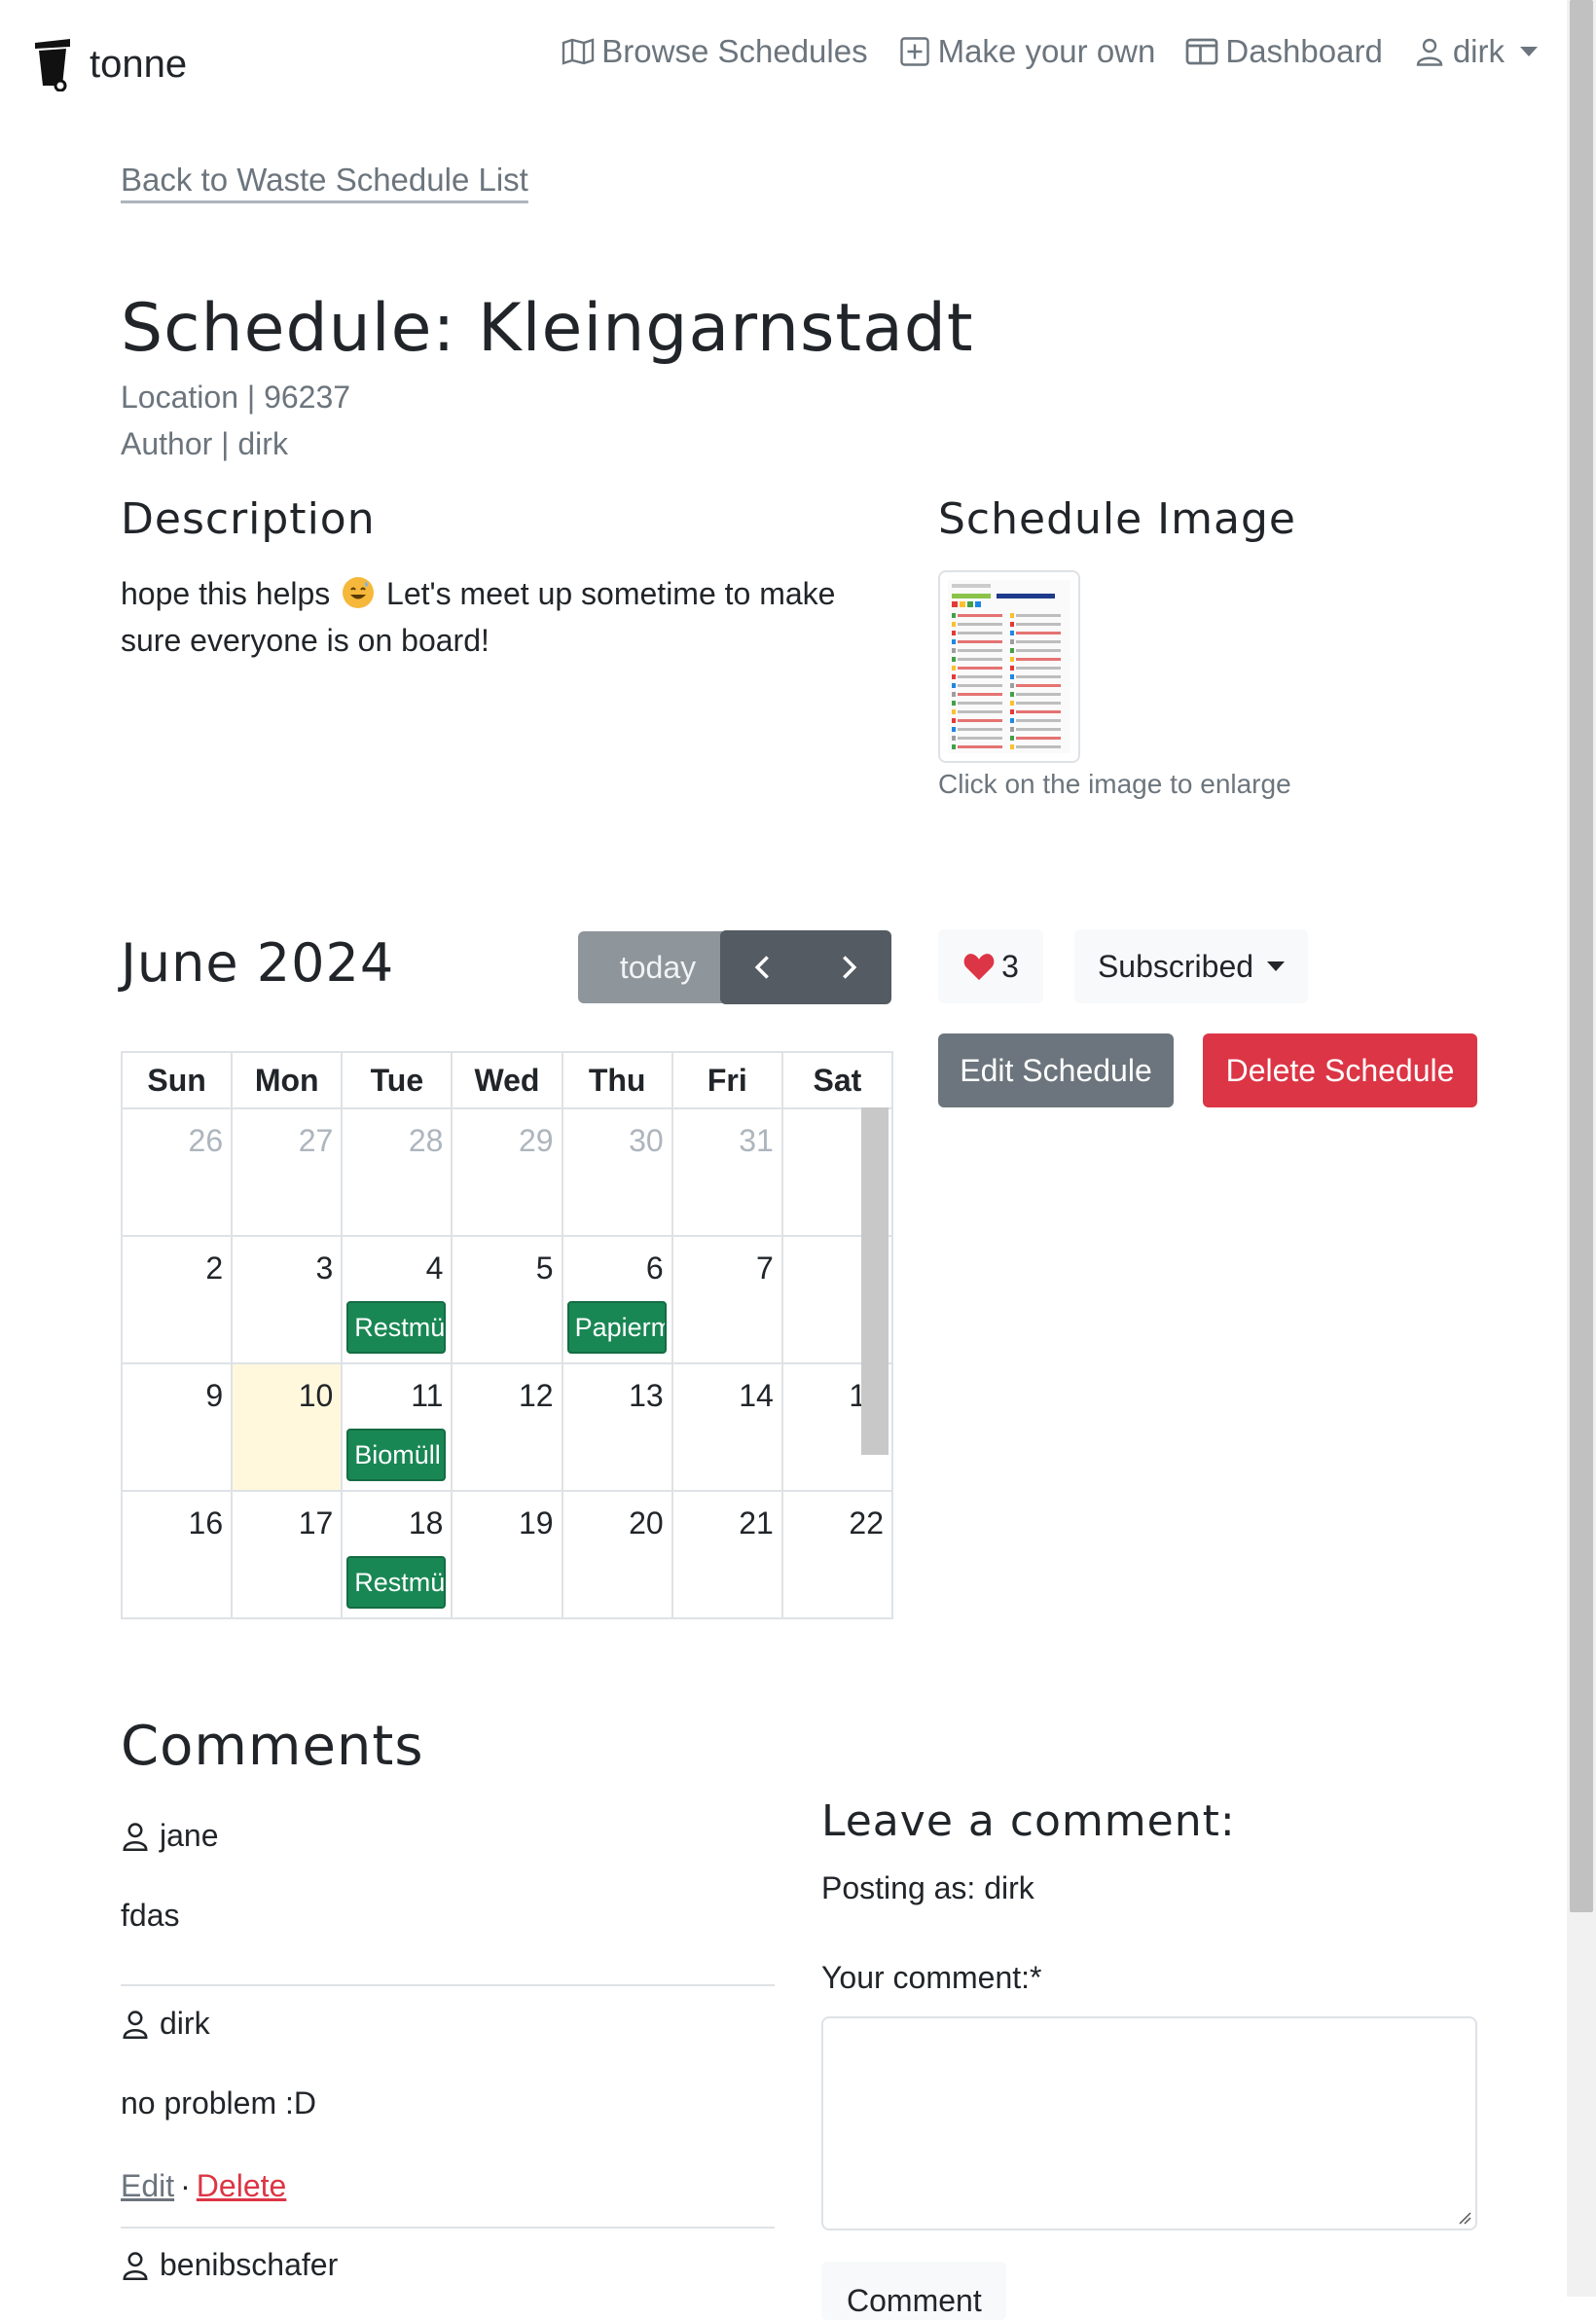 The image size is (1596, 2320). Describe the element at coordinates (185, 2023) in the screenshot. I see `comment-author-name: dirk` at that location.